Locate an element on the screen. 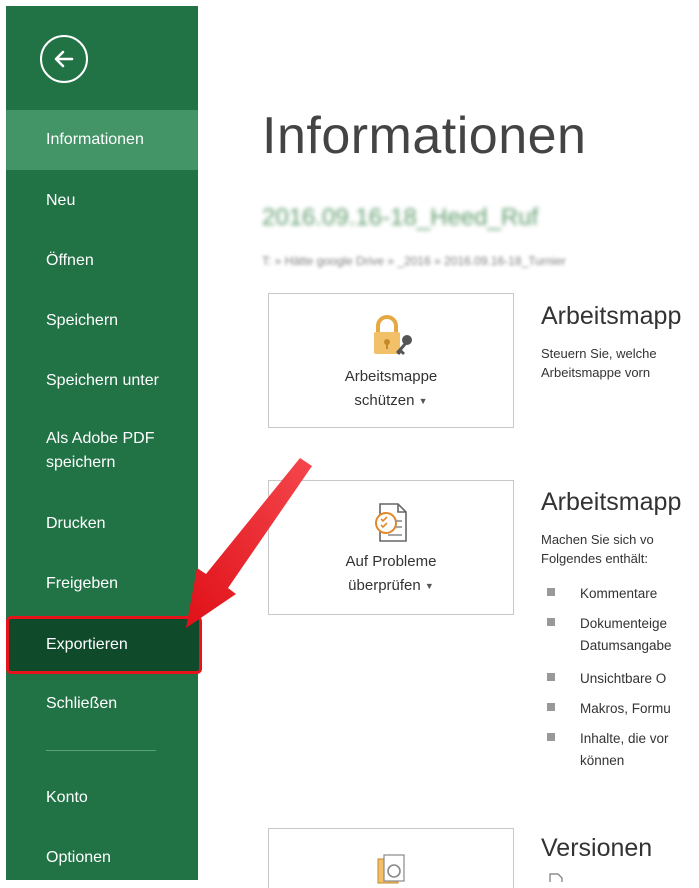 The width and height of the screenshot is (699, 888). bullet-text: Unsichtbare O is located at coordinates (623, 678).